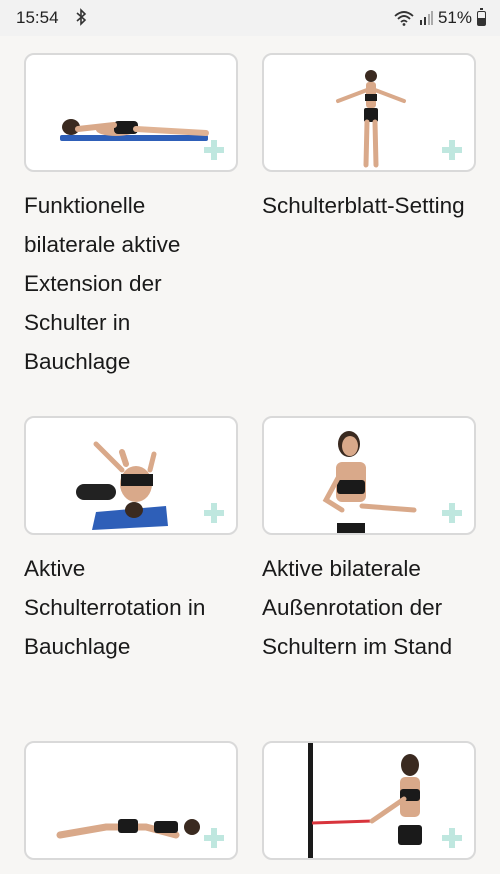 The width and height of the screenshot is (500, 874). I want to click on status-indicators: 51%, so click(440, 17).